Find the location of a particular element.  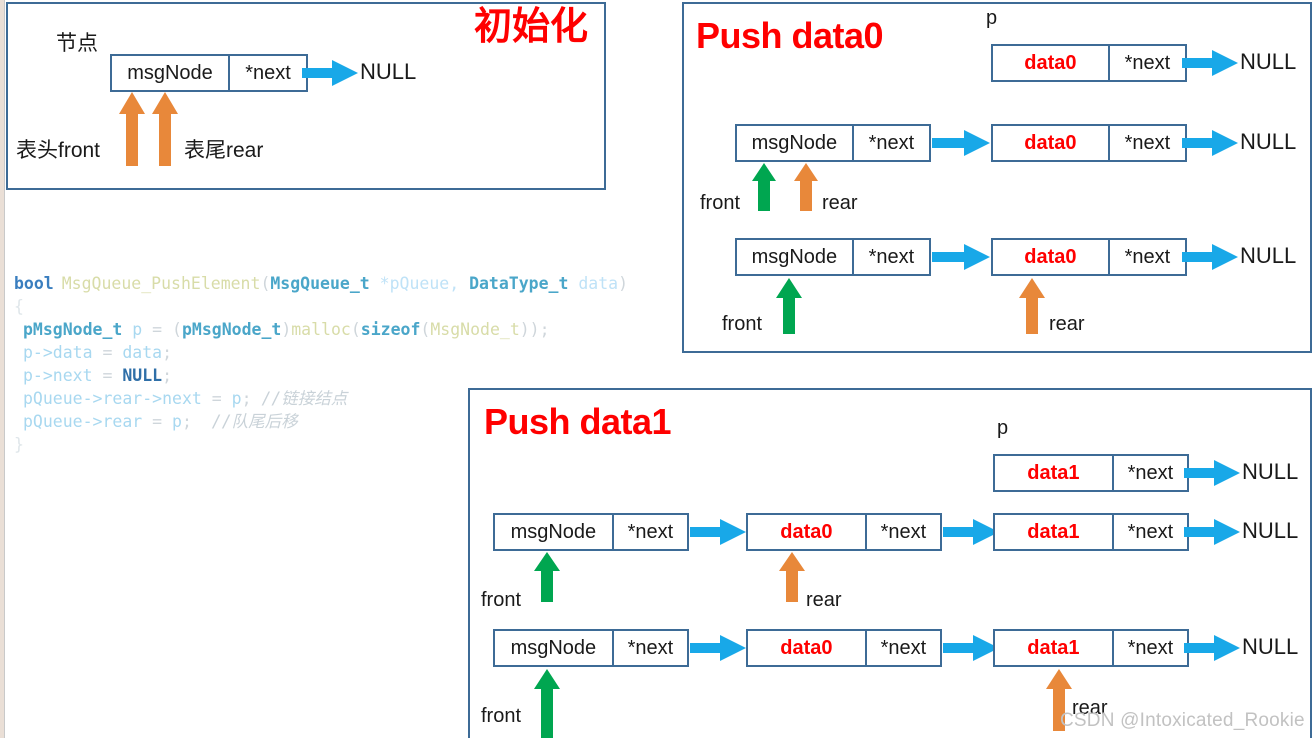

code-token-eq1: = is located at coordinates (162, 329).